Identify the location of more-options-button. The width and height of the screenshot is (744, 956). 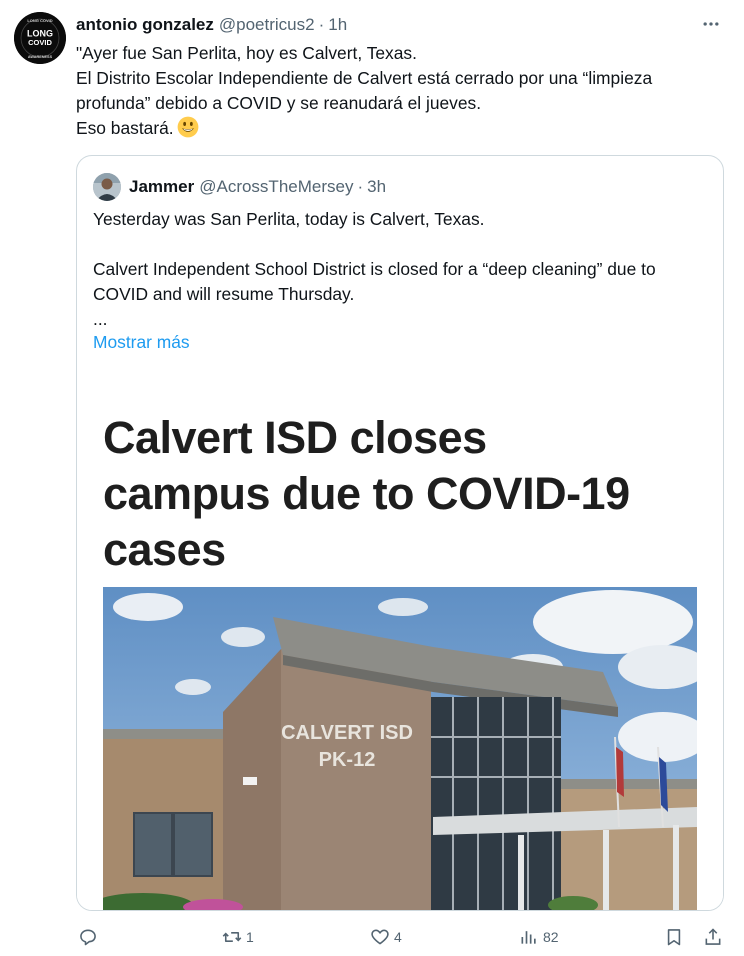
(711, 24).